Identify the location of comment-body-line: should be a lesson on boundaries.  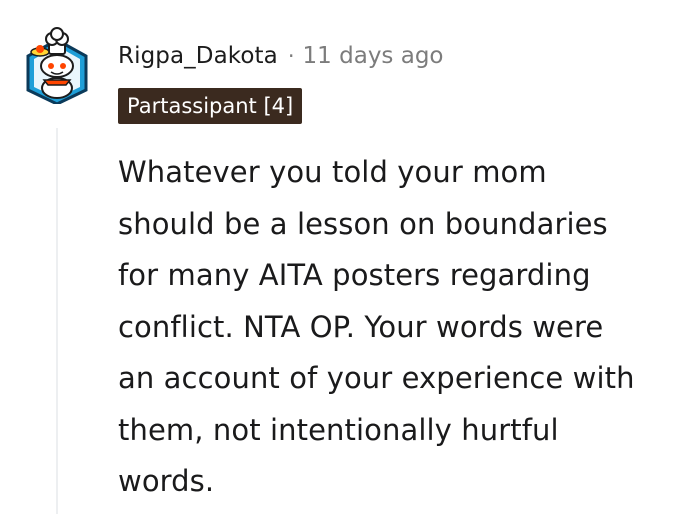
(363, 223).